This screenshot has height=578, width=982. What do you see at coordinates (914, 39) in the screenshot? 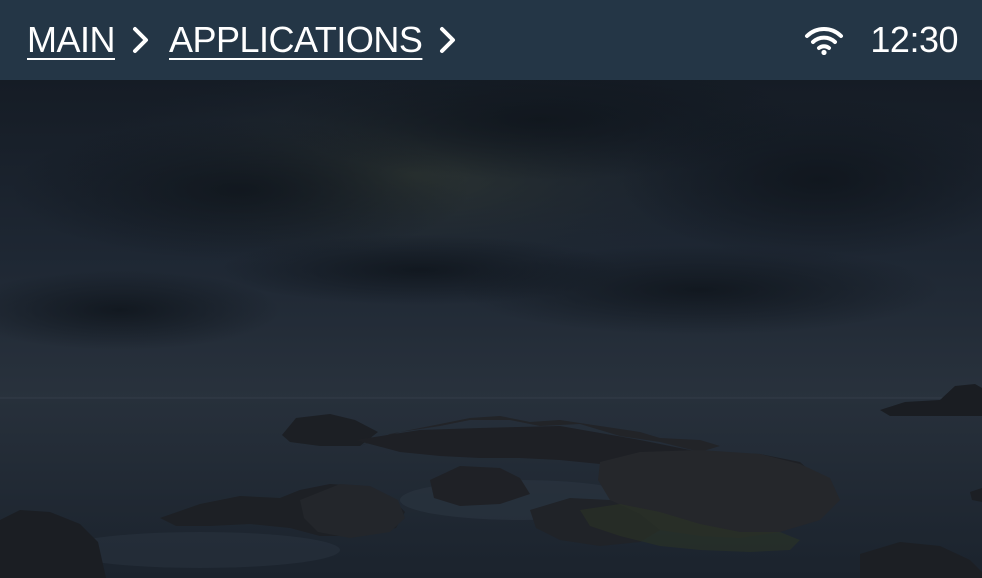
I see `clock: 12:30` at bounding box center [914, 39].